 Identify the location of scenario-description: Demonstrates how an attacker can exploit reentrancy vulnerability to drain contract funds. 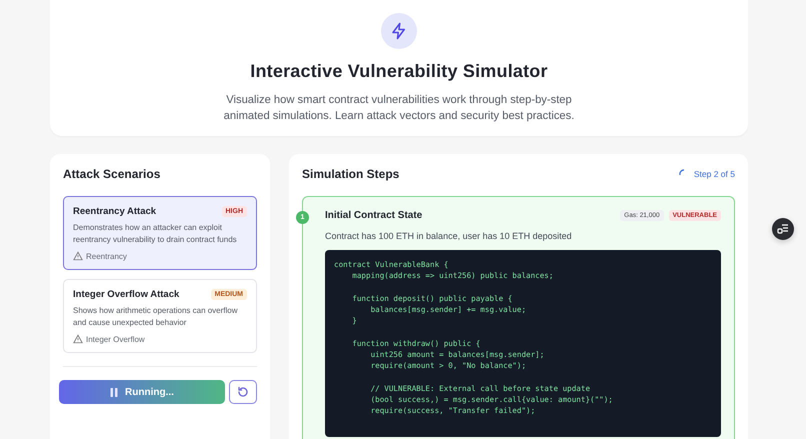
(155, 233).